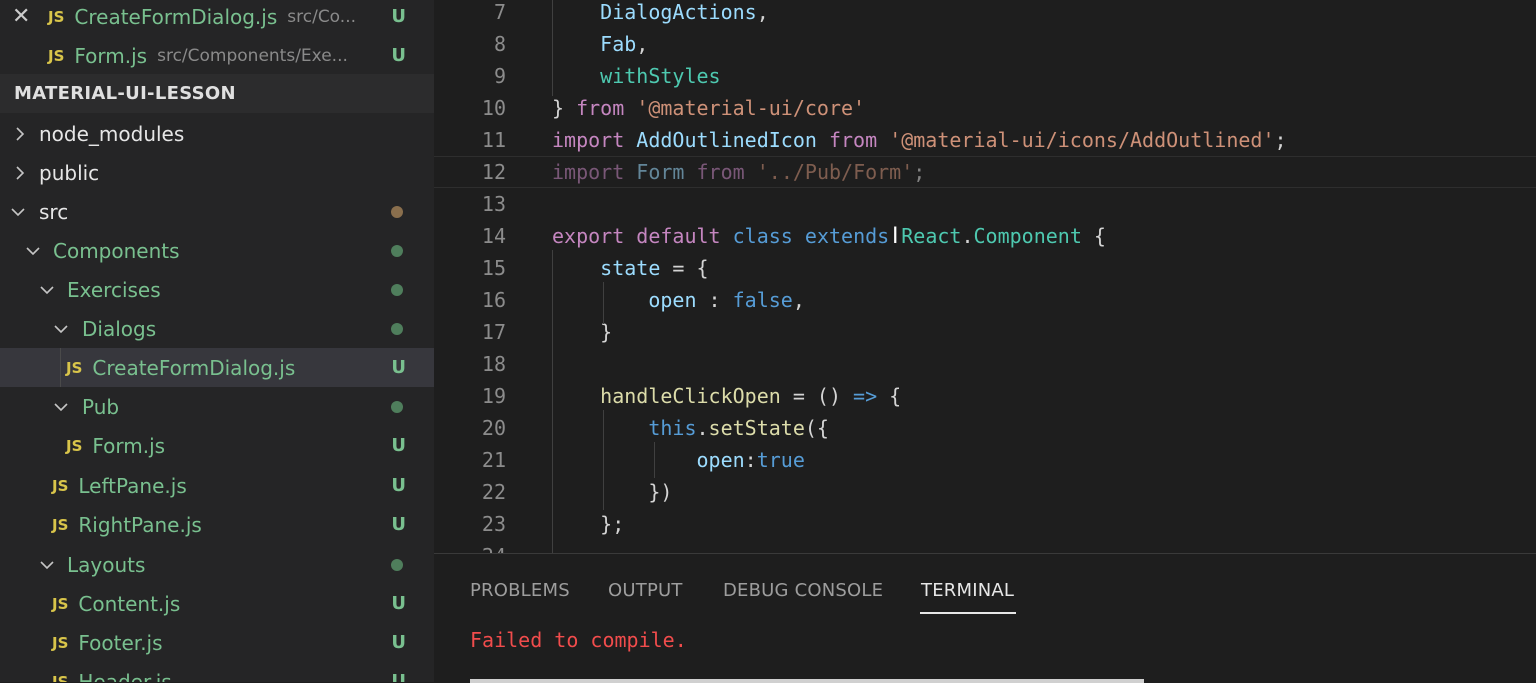 This screenshot has height=683, width=1536. Describe the element at coordinates (564, 108) in the screenshot. I see `code-token: }` at that location.